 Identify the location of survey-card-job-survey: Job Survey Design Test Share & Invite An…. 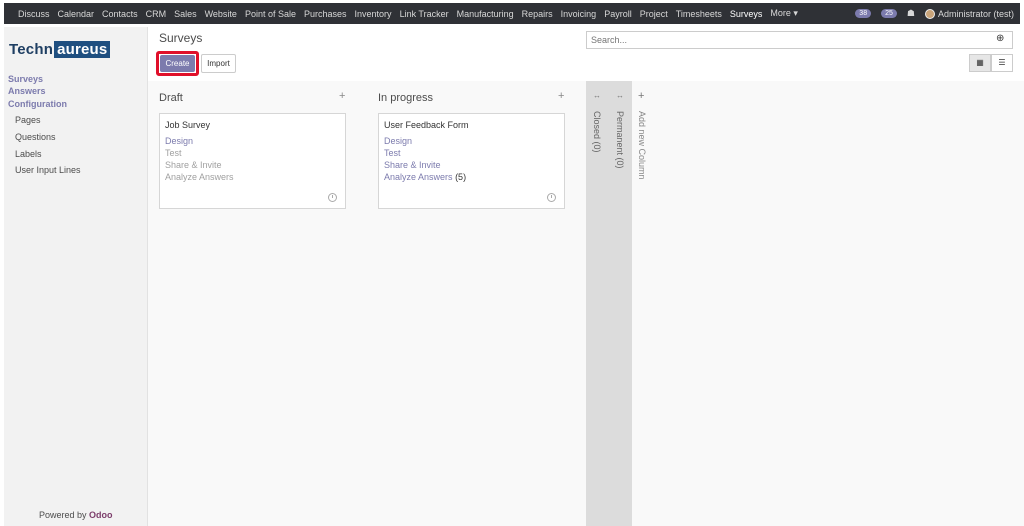
(252, 161).